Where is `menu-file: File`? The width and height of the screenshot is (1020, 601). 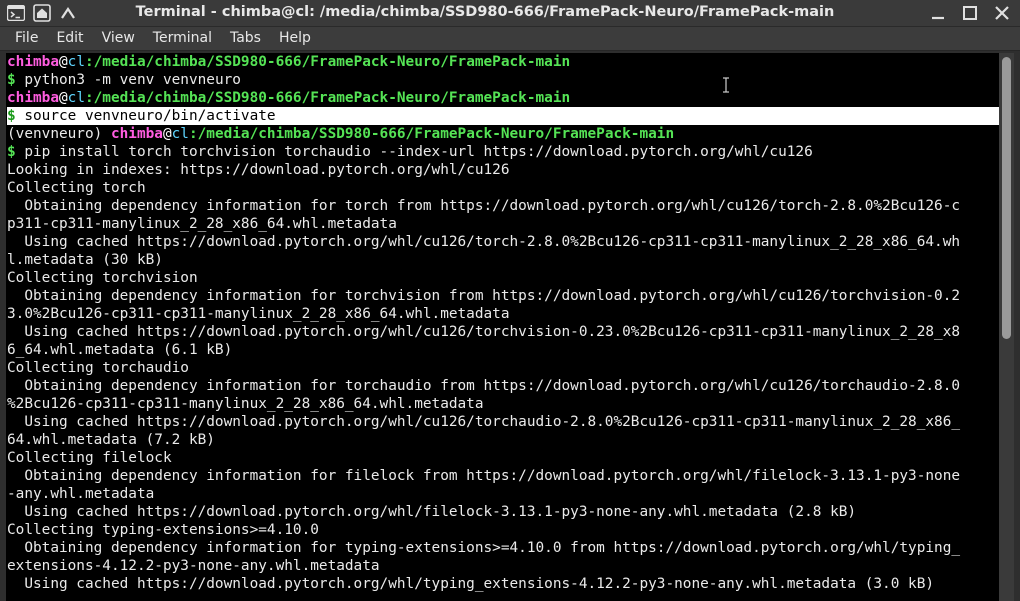 menu-file: File is located at coordinates (26, 38).